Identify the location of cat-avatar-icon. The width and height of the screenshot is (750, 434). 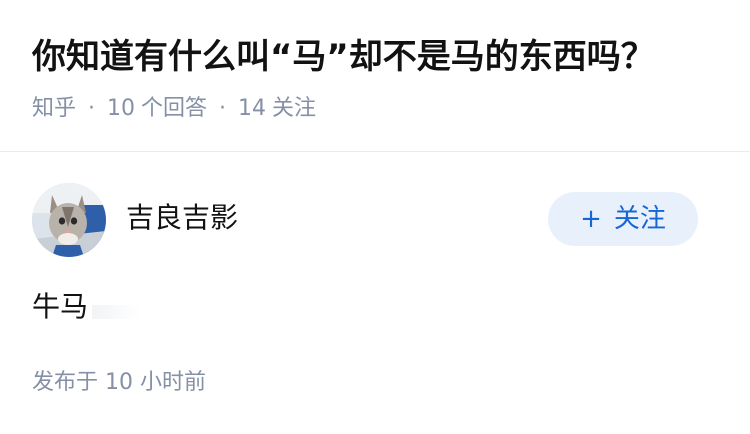
(69, 220).